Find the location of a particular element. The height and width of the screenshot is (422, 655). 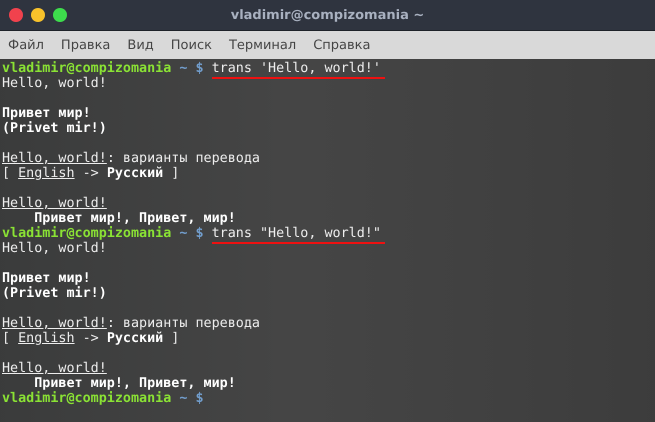

menu-item: Вид is located at coordinates (140, 45).